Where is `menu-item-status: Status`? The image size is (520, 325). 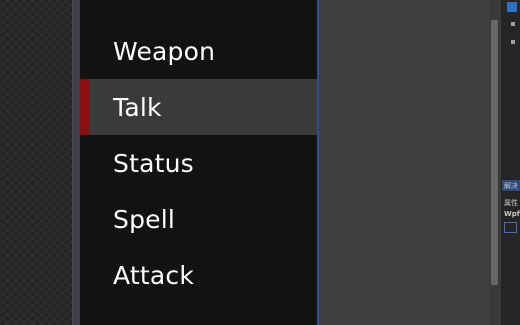 menu-item-status: Status is located at coordinates (199, 163).